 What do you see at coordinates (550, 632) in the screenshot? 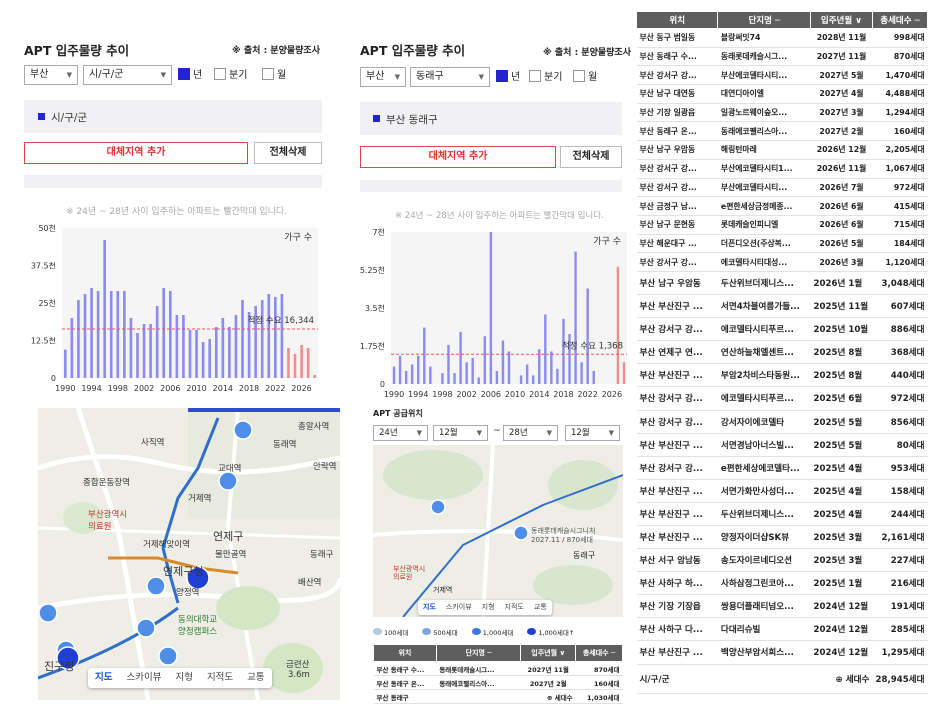
I see `legend-item: 1,000세대↑` at bounding box center [550, 632].